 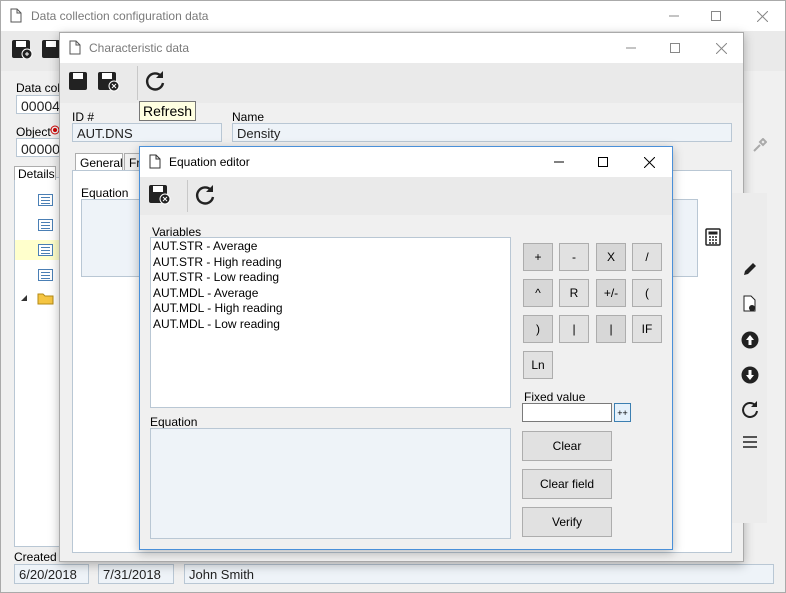 What do you see at coordinates (567, 446) in the screenshot?
I see `clear-button: Clear` at bounding box center [567, 446].